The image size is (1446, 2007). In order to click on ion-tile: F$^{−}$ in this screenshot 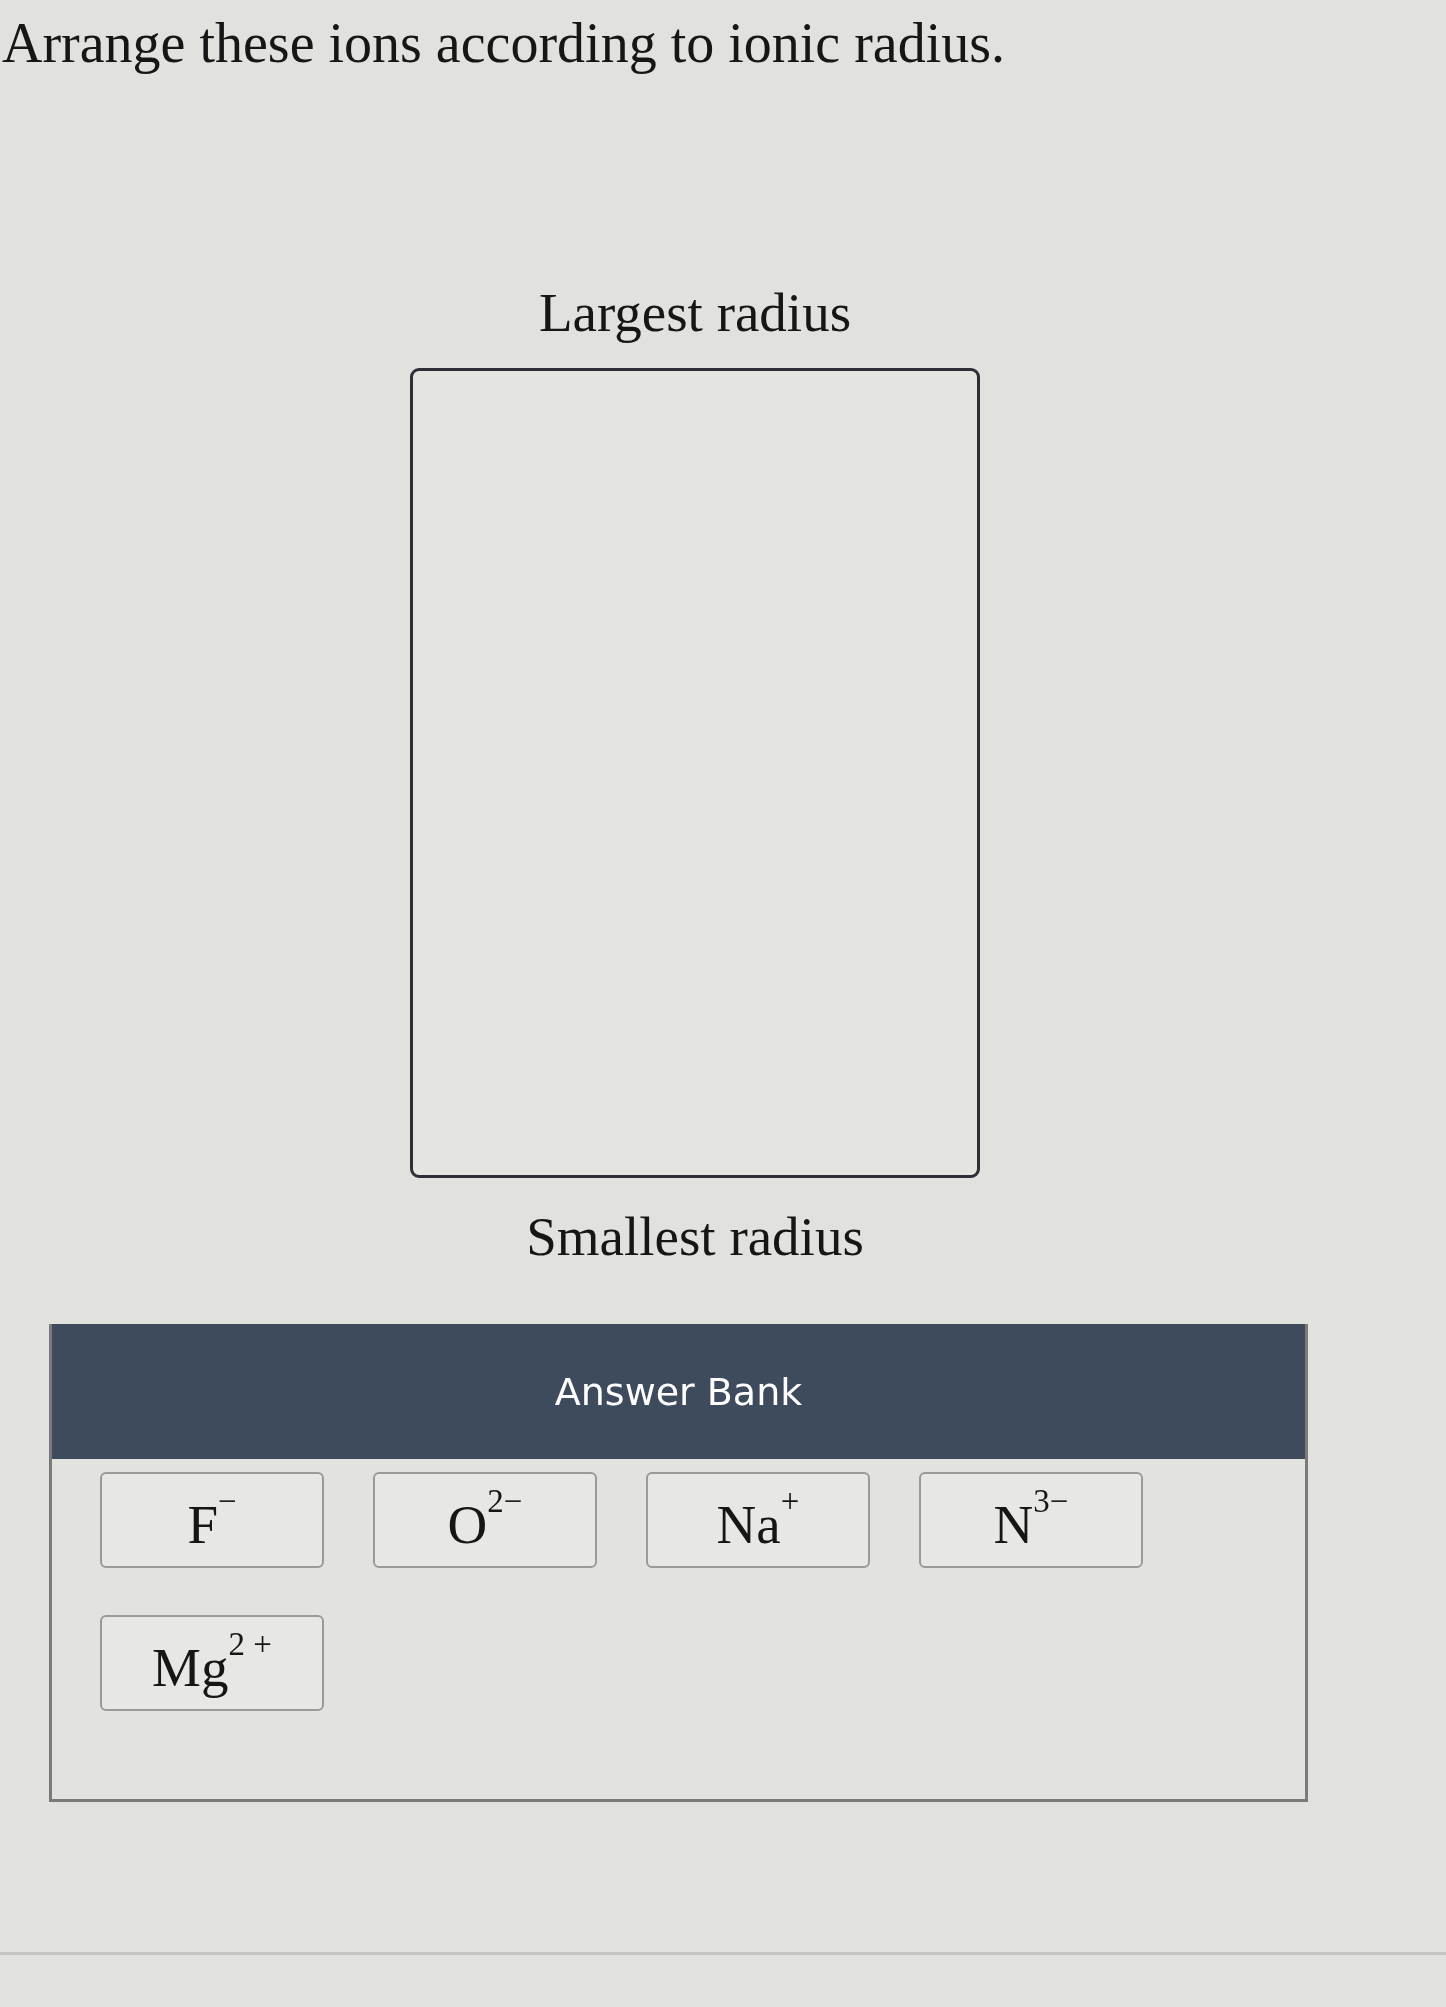, I will do `click(212, 1520)`.